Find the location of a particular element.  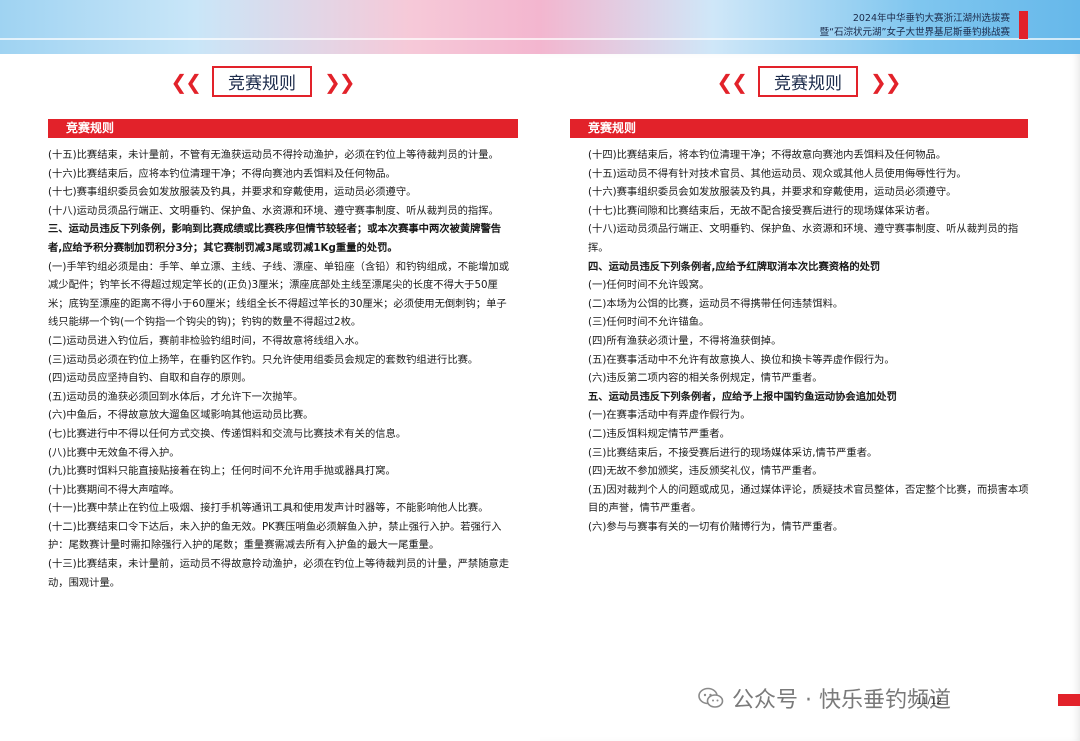

rule-item: (六)参与与赛事有关的一切有价赌博行为，情节严重者。 is located at coordinates (716, 526).